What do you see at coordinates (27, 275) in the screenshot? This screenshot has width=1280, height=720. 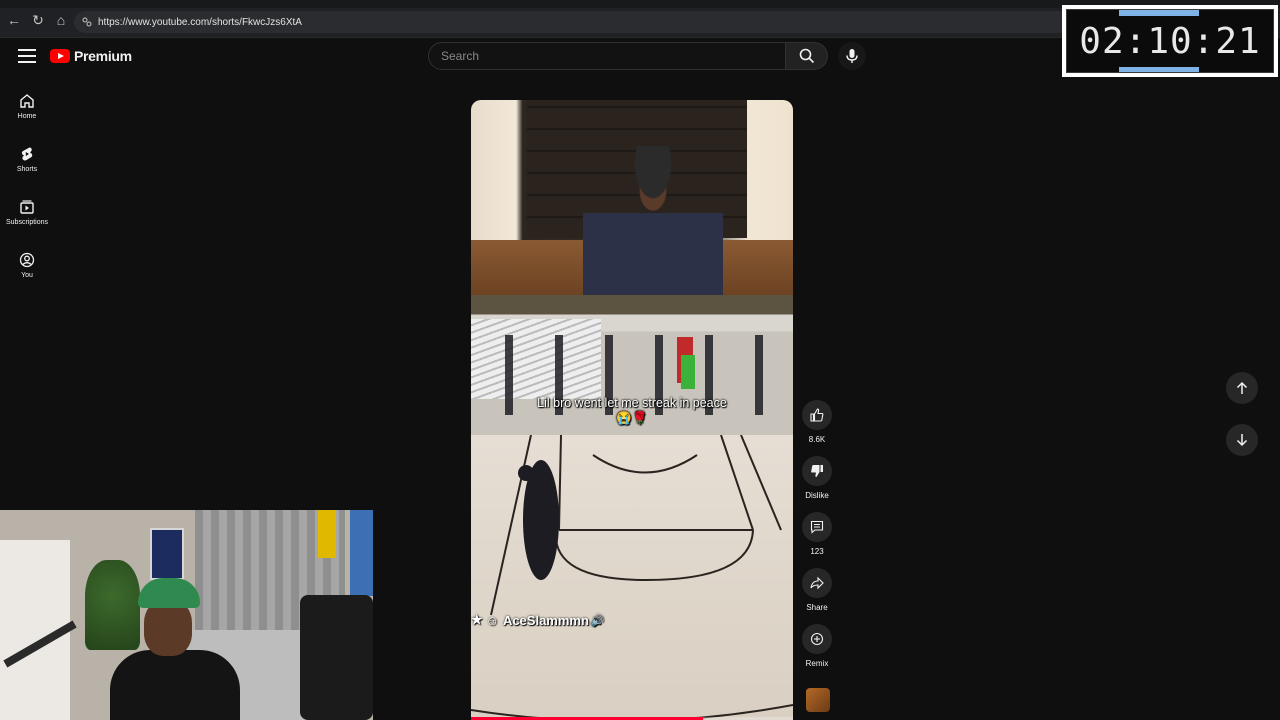 I see `sidebar-item-label: You` at bounding box center [27, 275].